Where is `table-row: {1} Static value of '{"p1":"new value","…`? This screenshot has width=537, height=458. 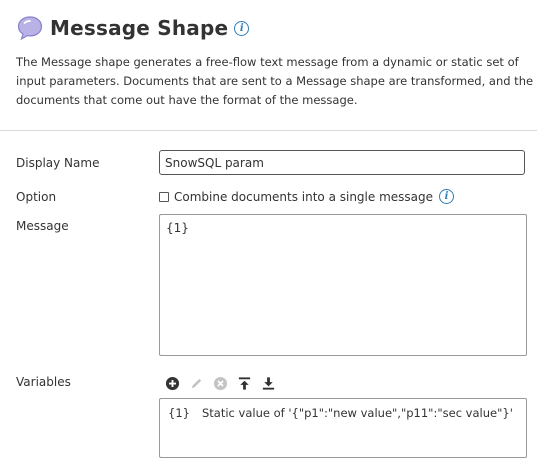
table-row: {1} Static value of '{"p1":"new value","… is located at coordinates (340, 428).